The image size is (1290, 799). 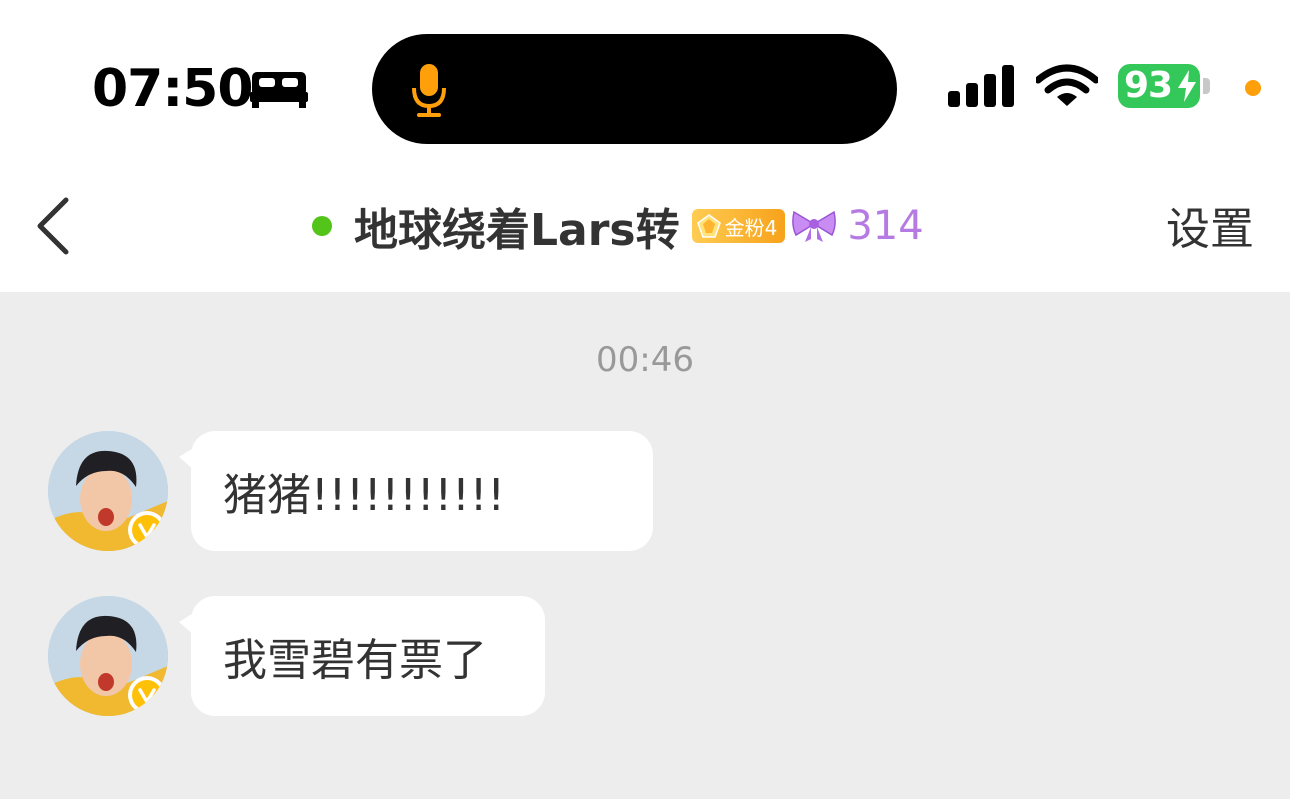 I want to click on privacy-indicator-dot, so click(x=1253, y=88).